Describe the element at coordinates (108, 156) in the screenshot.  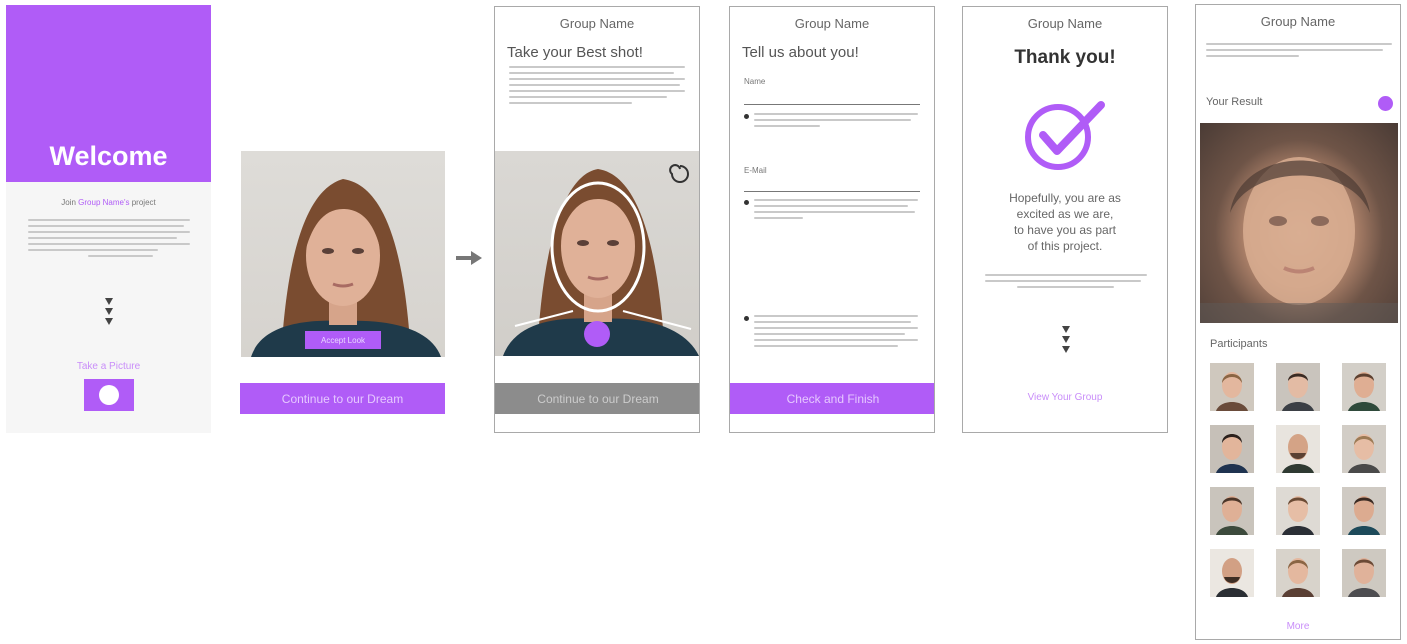
I see `welcome-title: Welcome` at that location.